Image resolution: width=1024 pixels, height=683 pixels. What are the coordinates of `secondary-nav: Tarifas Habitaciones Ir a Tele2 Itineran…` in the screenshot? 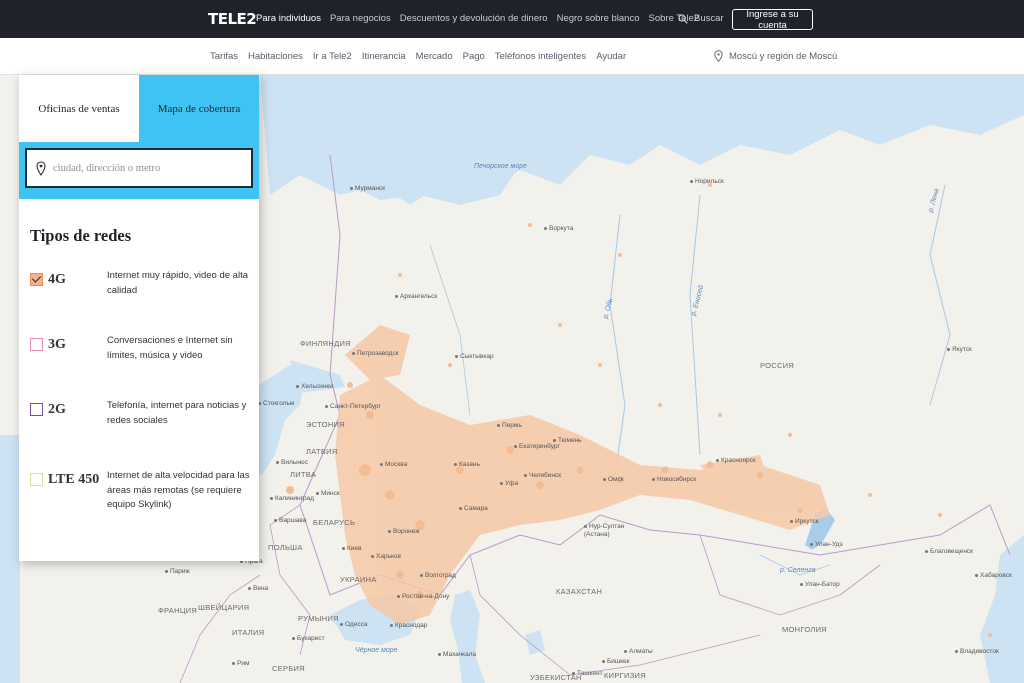 It's located at (418, 56).